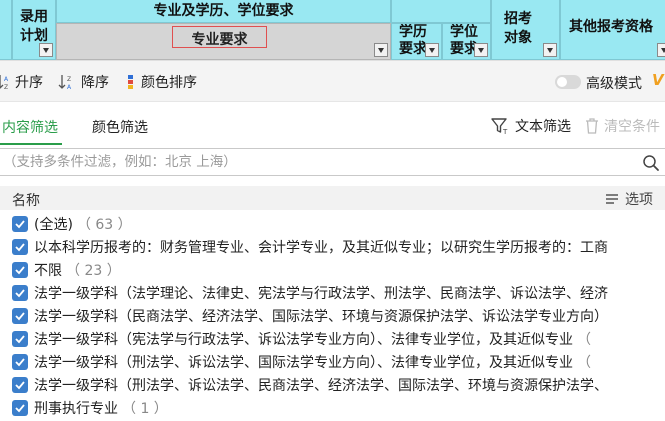  What do you see at coordinates (441, 11) in the screenshot?
I see `header-cell-blank` at bounding box center [441, 11].